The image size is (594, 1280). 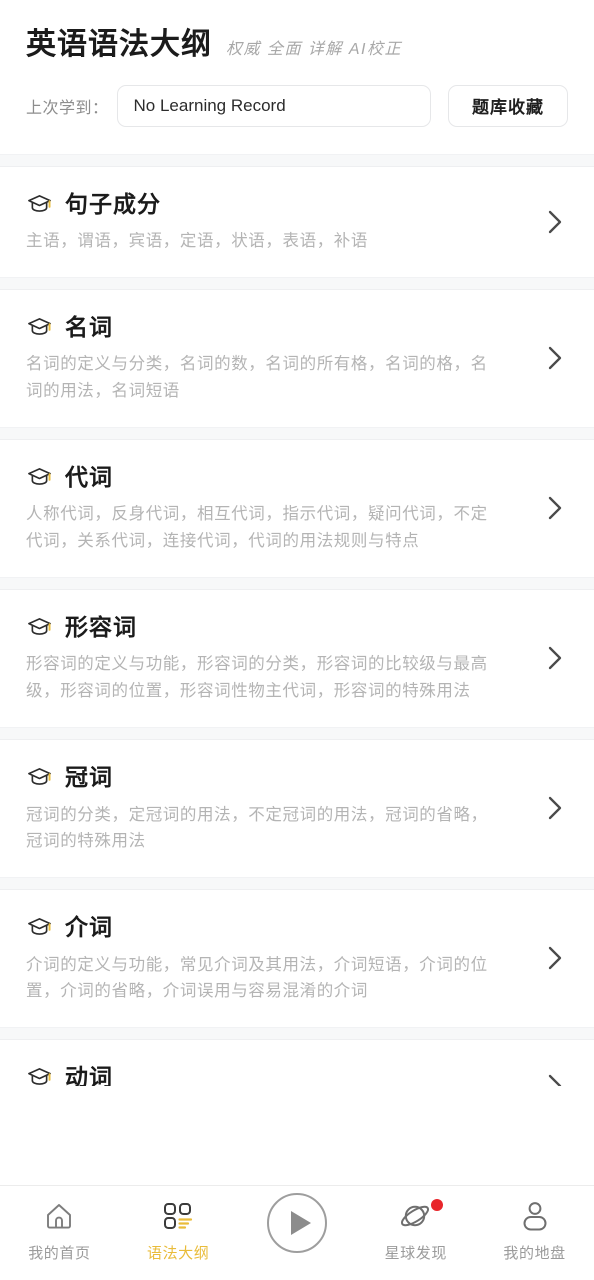 I want to click on tab-play-center, so click(x=297, y=1224).